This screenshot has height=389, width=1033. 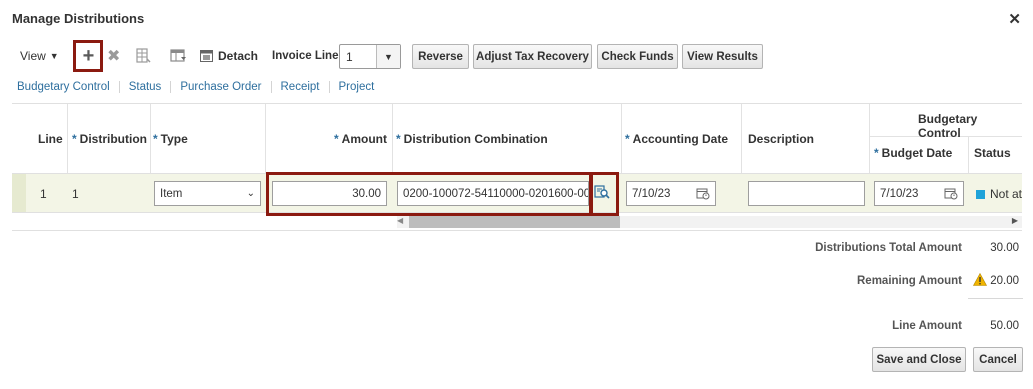 What do you see at coordinates (671, 193) in the screenshot?
I see `accounting-date-input: 7/10/23` at bounding box center [671, 193].